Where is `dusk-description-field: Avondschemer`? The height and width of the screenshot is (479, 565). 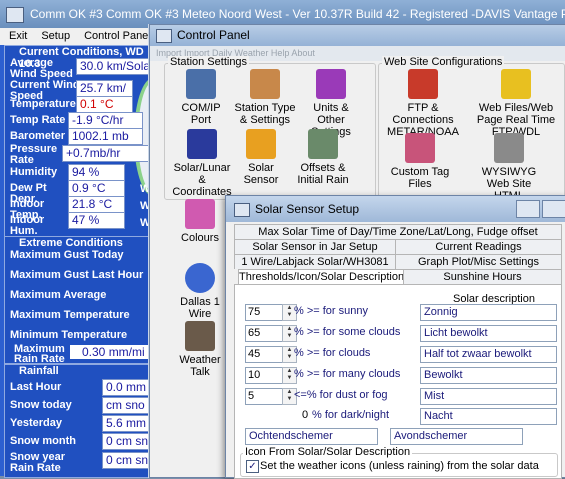 dusk-description-field: Avondschemer is located at coordinates (456, 436).